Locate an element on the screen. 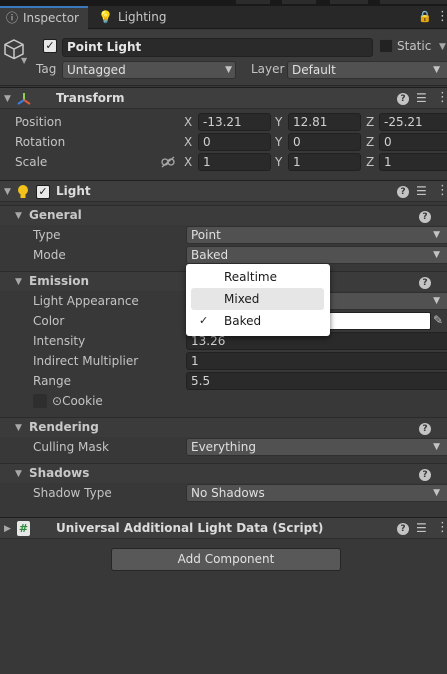 The image size is (447, 674). info-icon: ⓘ is located at coordinates (12, 18).